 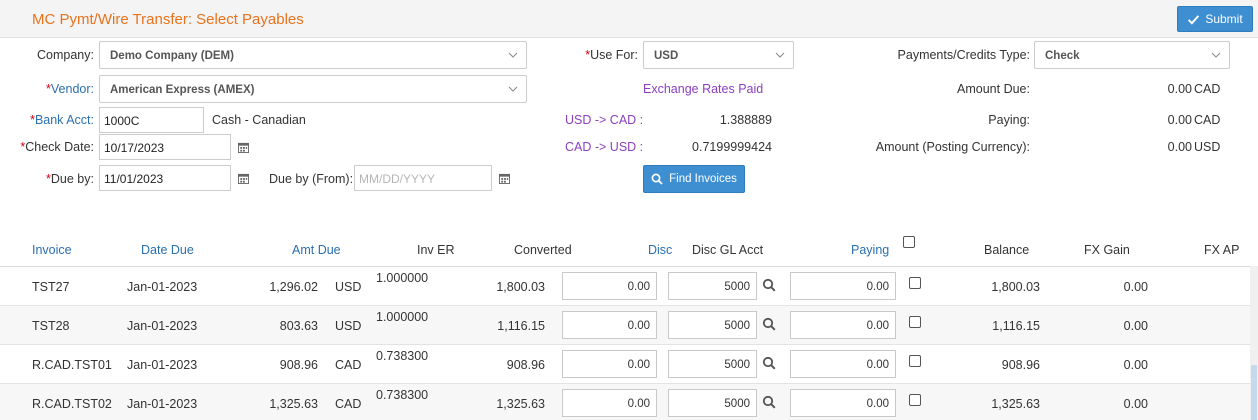 What do you see at coordinates (313, 55) in the screenshot?
I see `company-select: Demo Company (DEM)` at bounding box center [313, 55].